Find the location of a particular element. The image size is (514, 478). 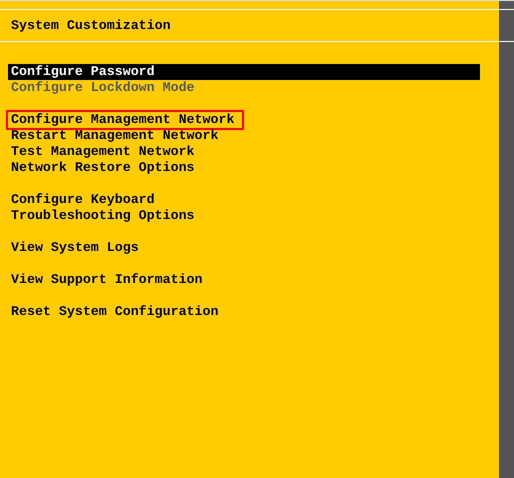

menu-item: Configure Password is located at coordinates (244, 72).